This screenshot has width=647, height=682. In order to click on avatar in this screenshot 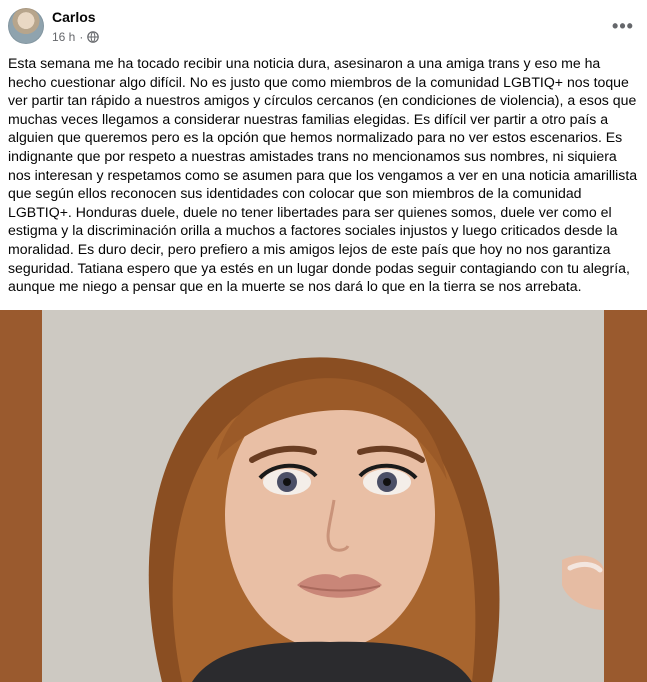, I will do `click(26, 26)`.